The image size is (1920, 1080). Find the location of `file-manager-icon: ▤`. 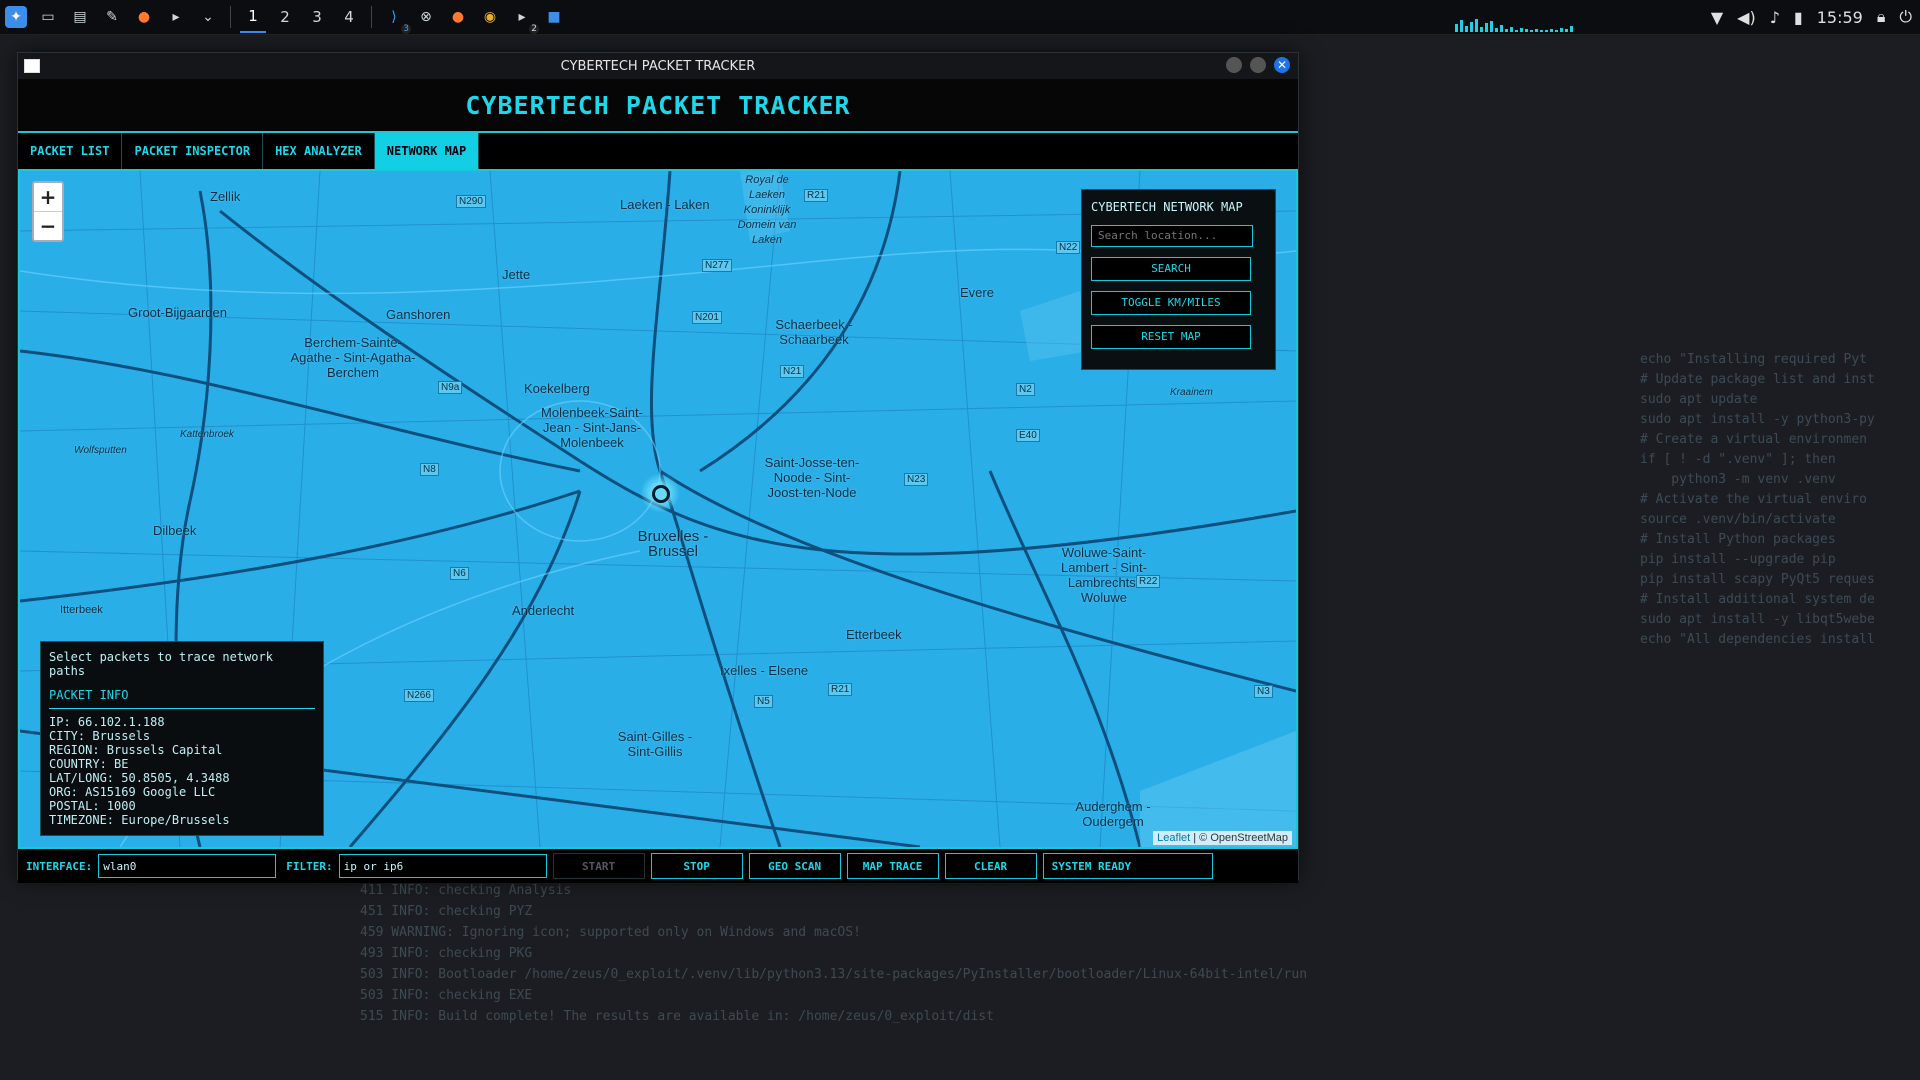

file-manager-icon: ▤ is located at coordinates (80, 17).